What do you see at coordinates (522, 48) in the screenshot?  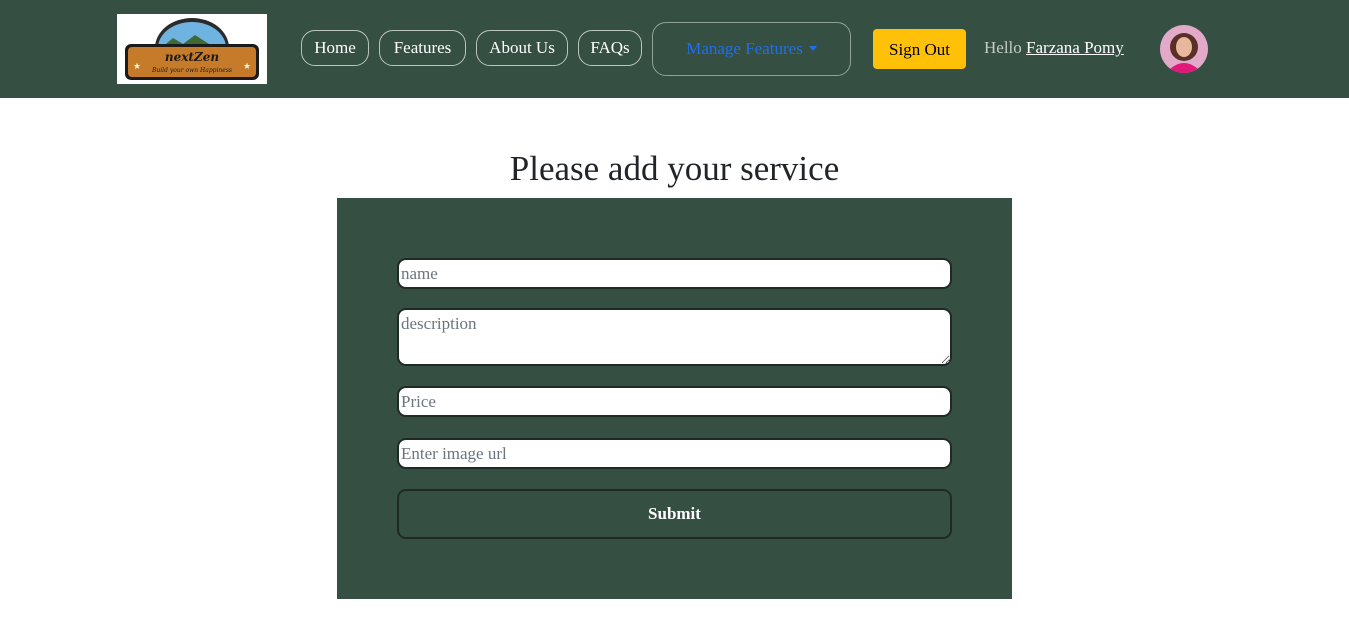 I see `nav-about-us: About Us` at bounding box center [522, 48].